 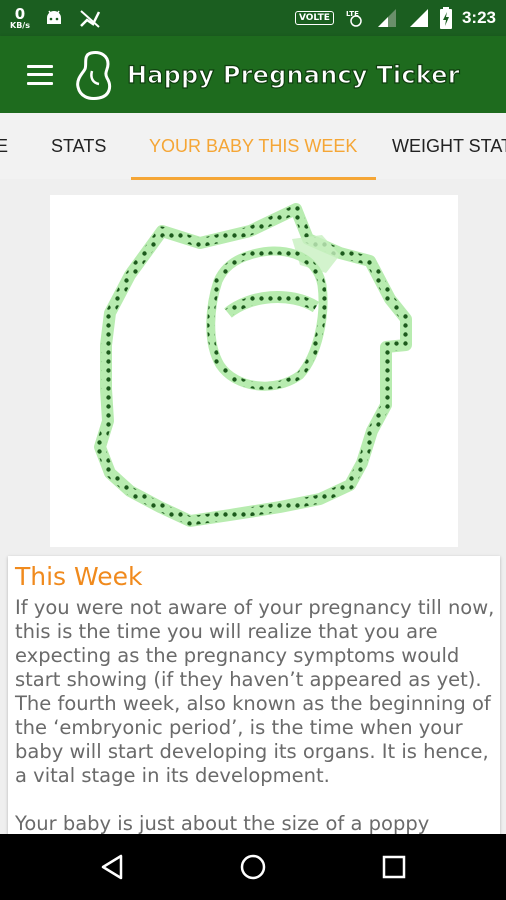 I want to click on battery-charging-icon, so click(x=445, y=18).